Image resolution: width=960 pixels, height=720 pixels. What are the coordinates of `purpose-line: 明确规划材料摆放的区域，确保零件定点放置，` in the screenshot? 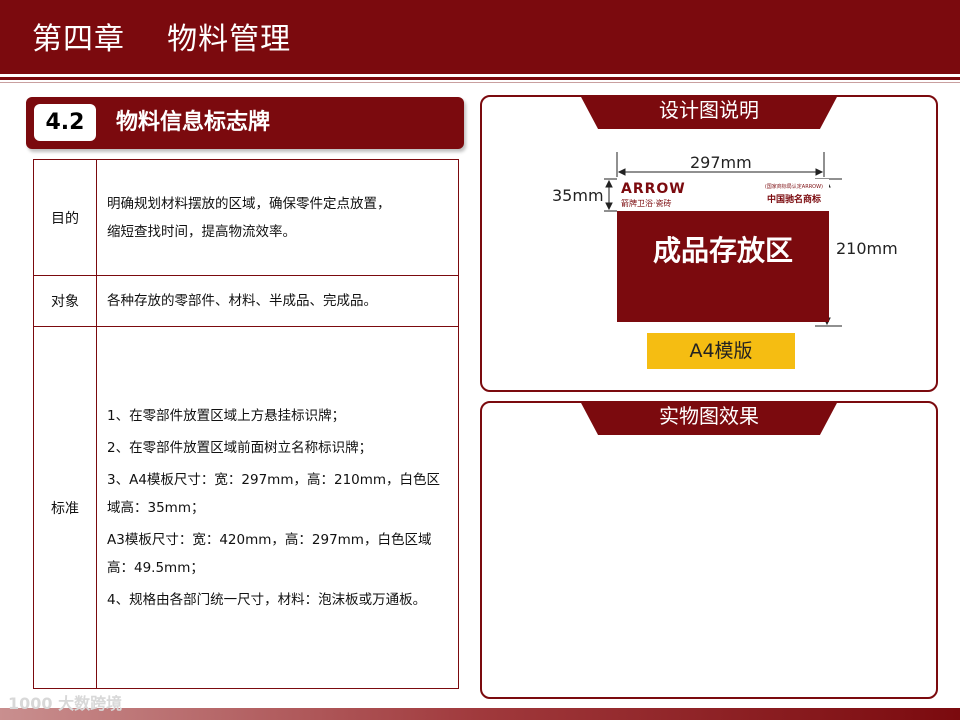 It's located at (249, 203).